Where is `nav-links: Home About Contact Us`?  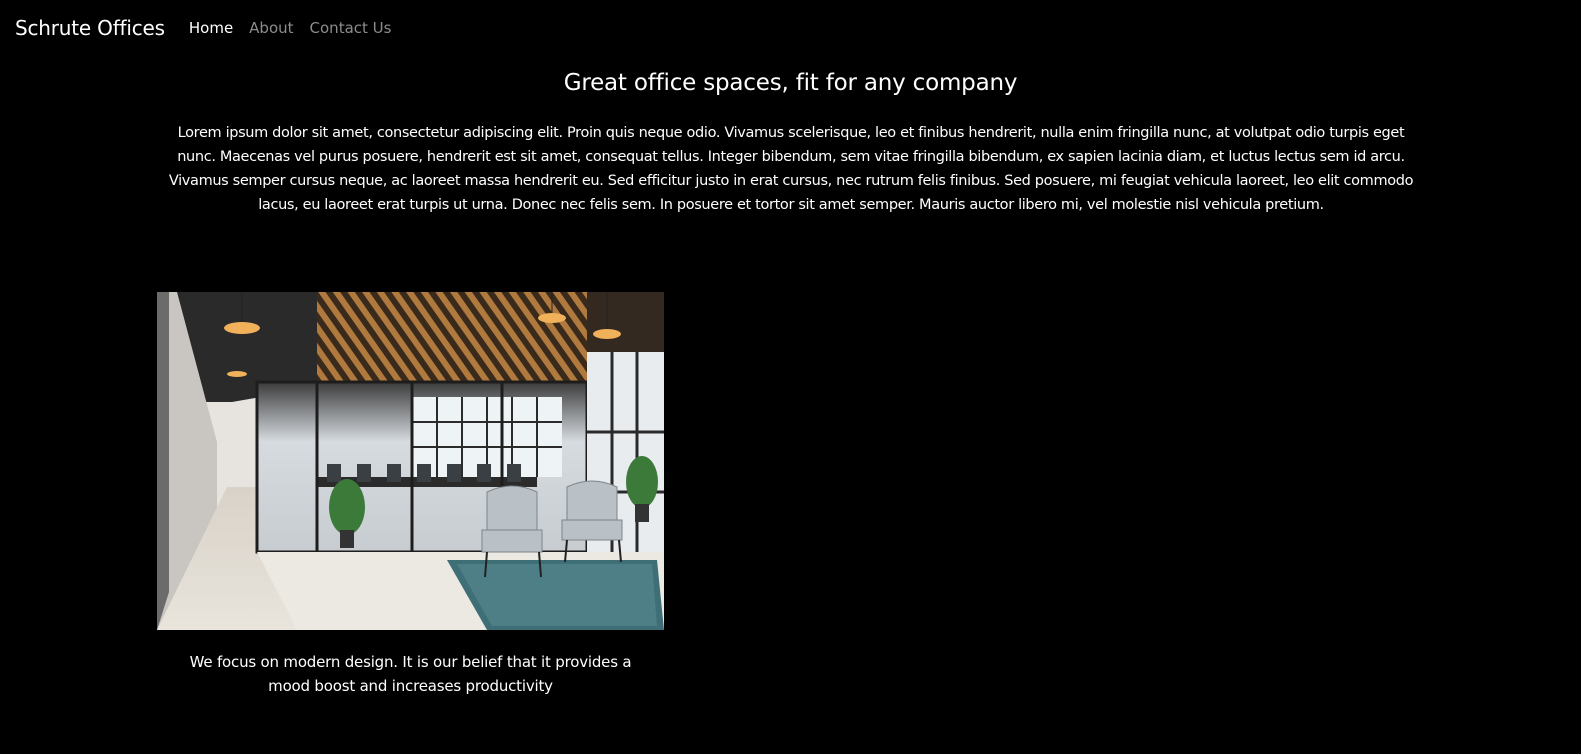 nav-links: Home About Contact Us is located at coordinates (290, 28).